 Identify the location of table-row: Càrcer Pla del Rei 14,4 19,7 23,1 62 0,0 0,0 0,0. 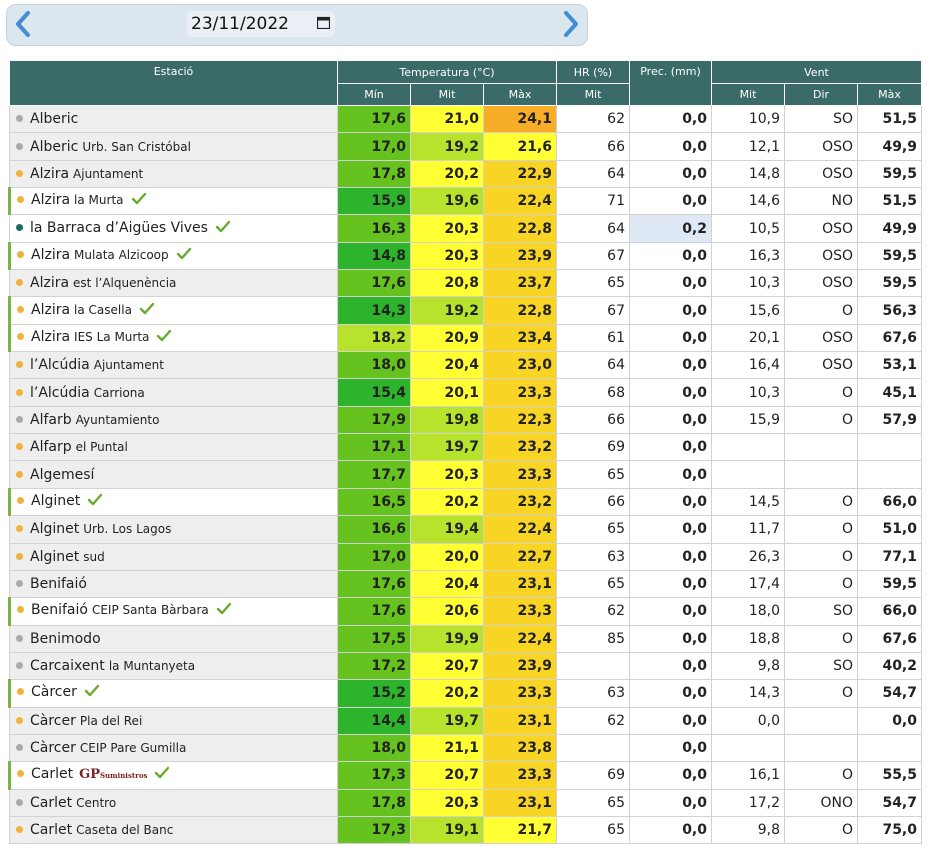
(465, 720).